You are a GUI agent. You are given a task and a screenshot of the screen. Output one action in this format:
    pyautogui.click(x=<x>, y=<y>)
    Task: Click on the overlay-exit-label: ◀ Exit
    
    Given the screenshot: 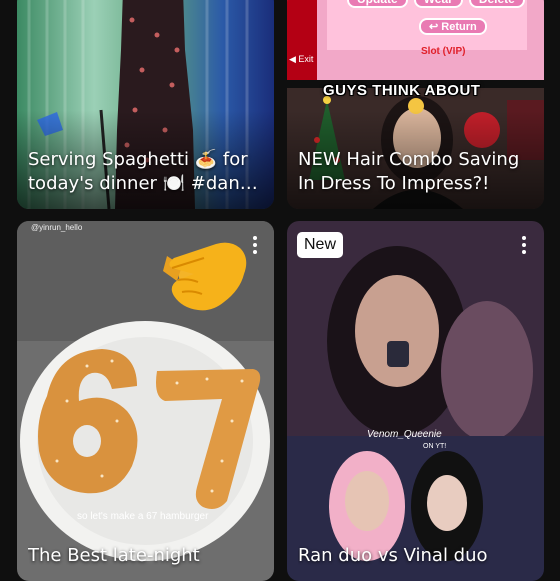 What is the action you would take?
    pyautogui.click(x=301, y=59)
    